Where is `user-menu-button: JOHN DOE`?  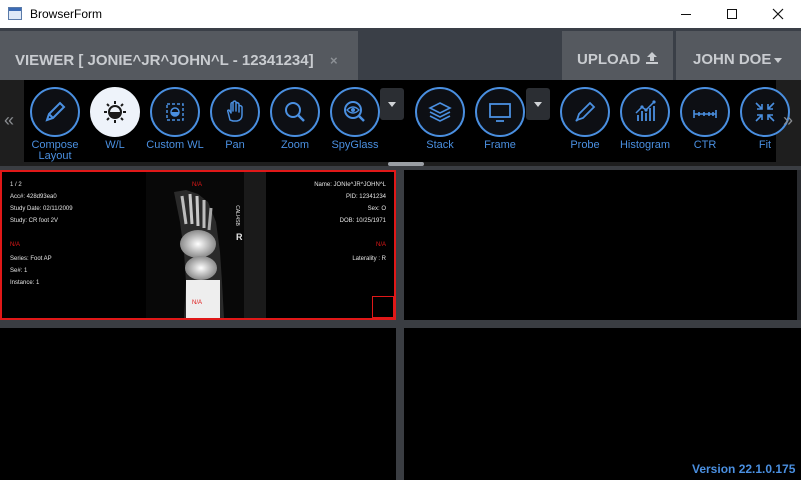
user-menu-button: JOHN DOE is located at coordinates (738, 55).